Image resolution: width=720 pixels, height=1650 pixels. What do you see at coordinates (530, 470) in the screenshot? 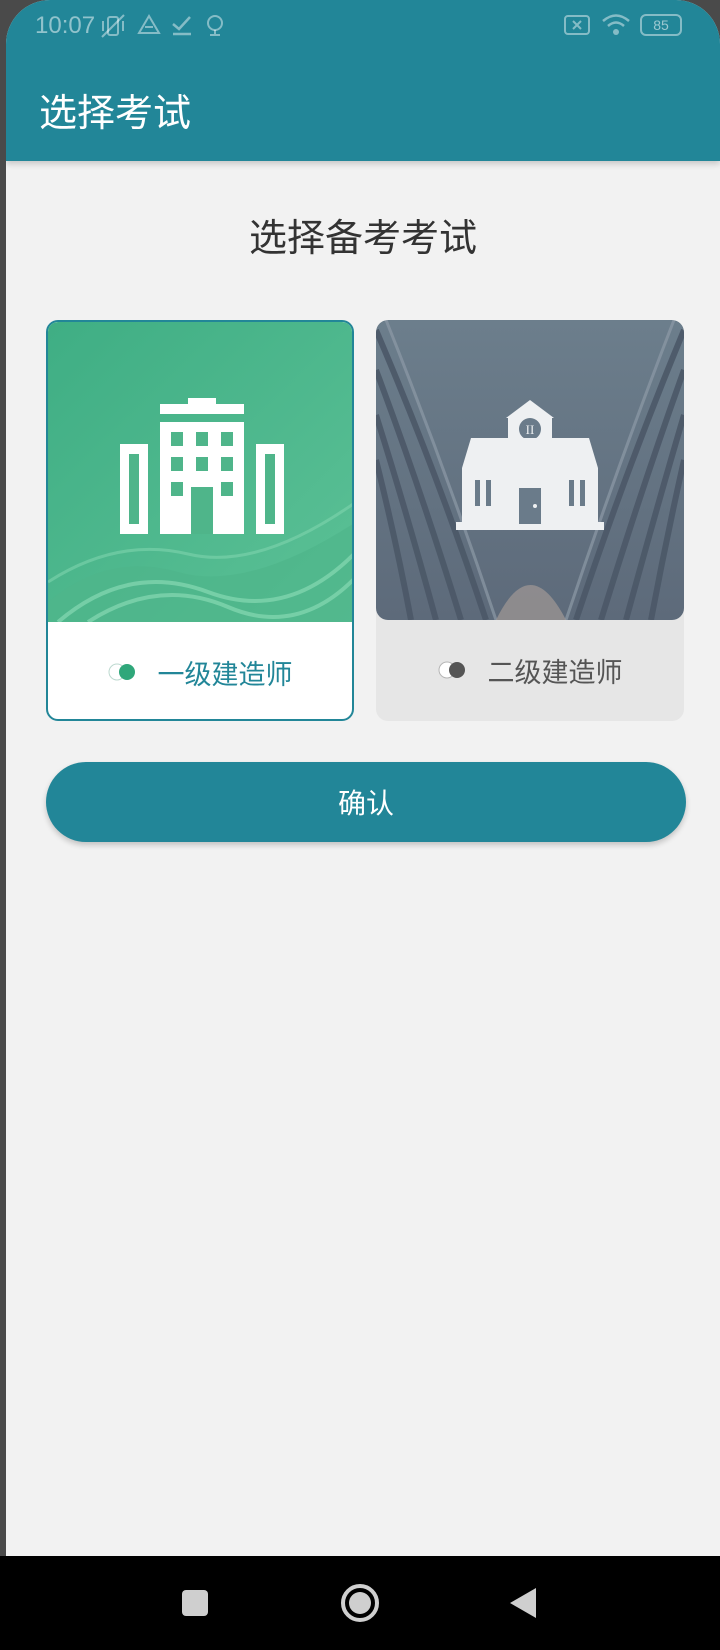
I see `exam-option-image: II` at bounding box center [530, 470].